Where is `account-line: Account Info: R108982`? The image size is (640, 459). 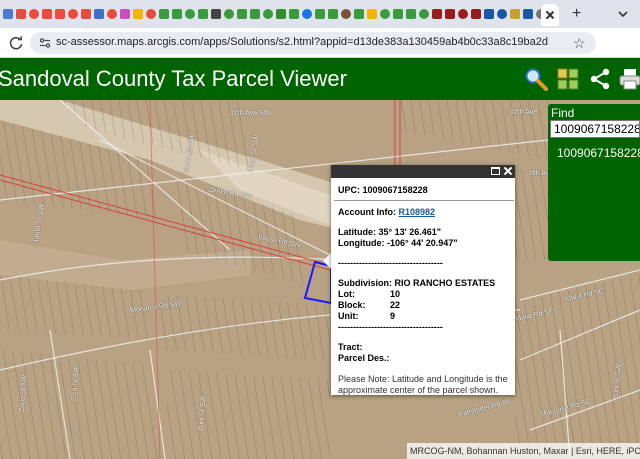
account-line: Account Info: R108982 is located at coordinates (387, 212).